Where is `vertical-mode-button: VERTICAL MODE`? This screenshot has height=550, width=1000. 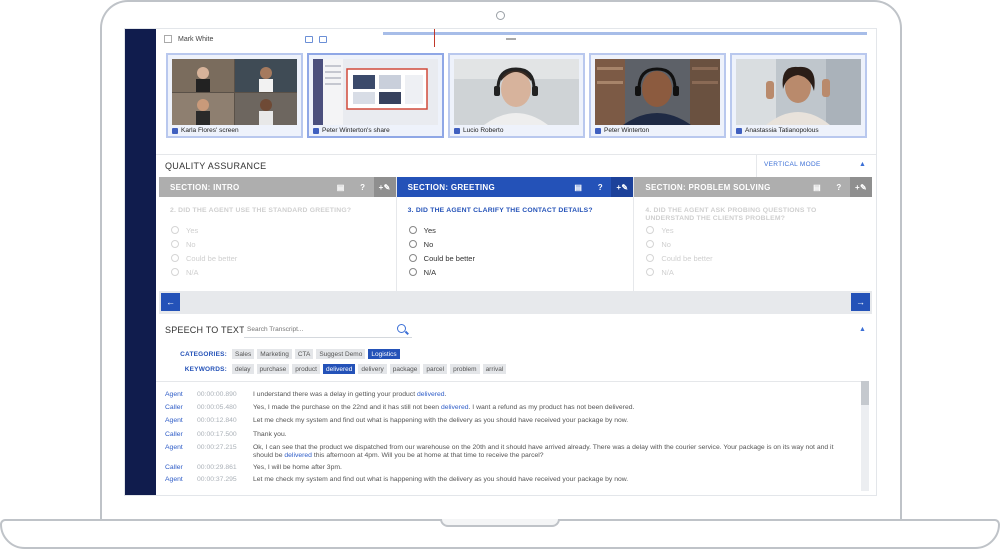 vertical-mode-button: VERTICAL MODE is located at coordinates (792, 164).